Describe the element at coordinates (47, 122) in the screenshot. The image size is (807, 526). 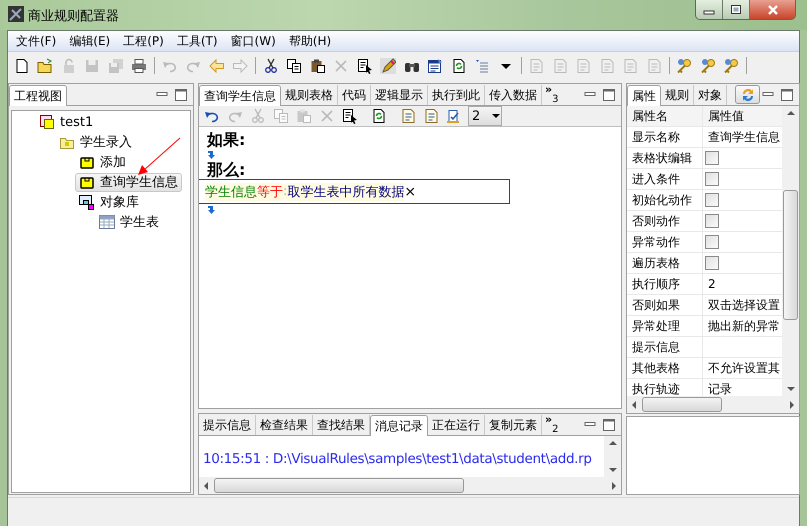
I see `project-icon` at that location.